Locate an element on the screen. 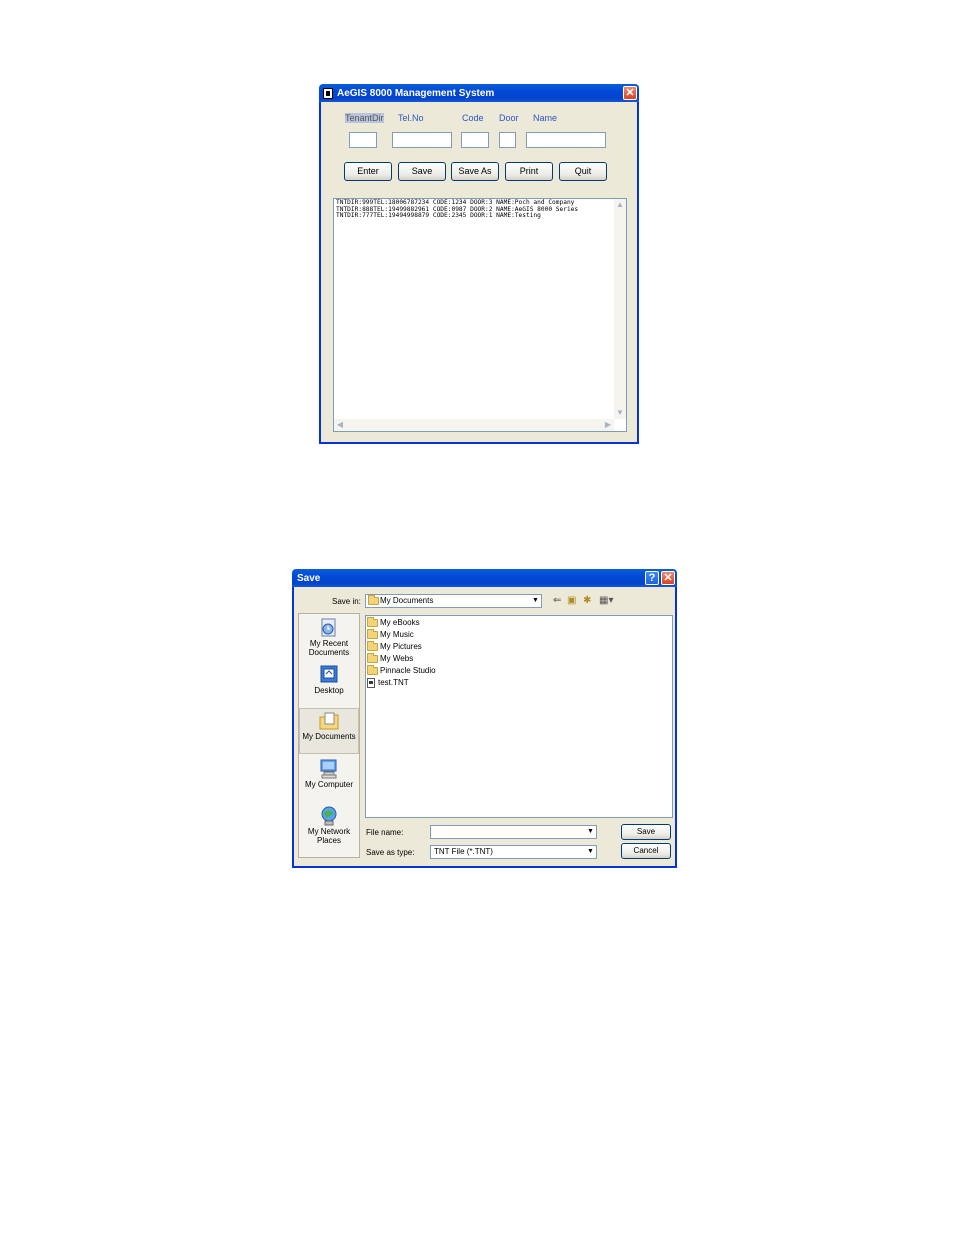  place-desktop: Desktop is located at coordinates (329, 679).